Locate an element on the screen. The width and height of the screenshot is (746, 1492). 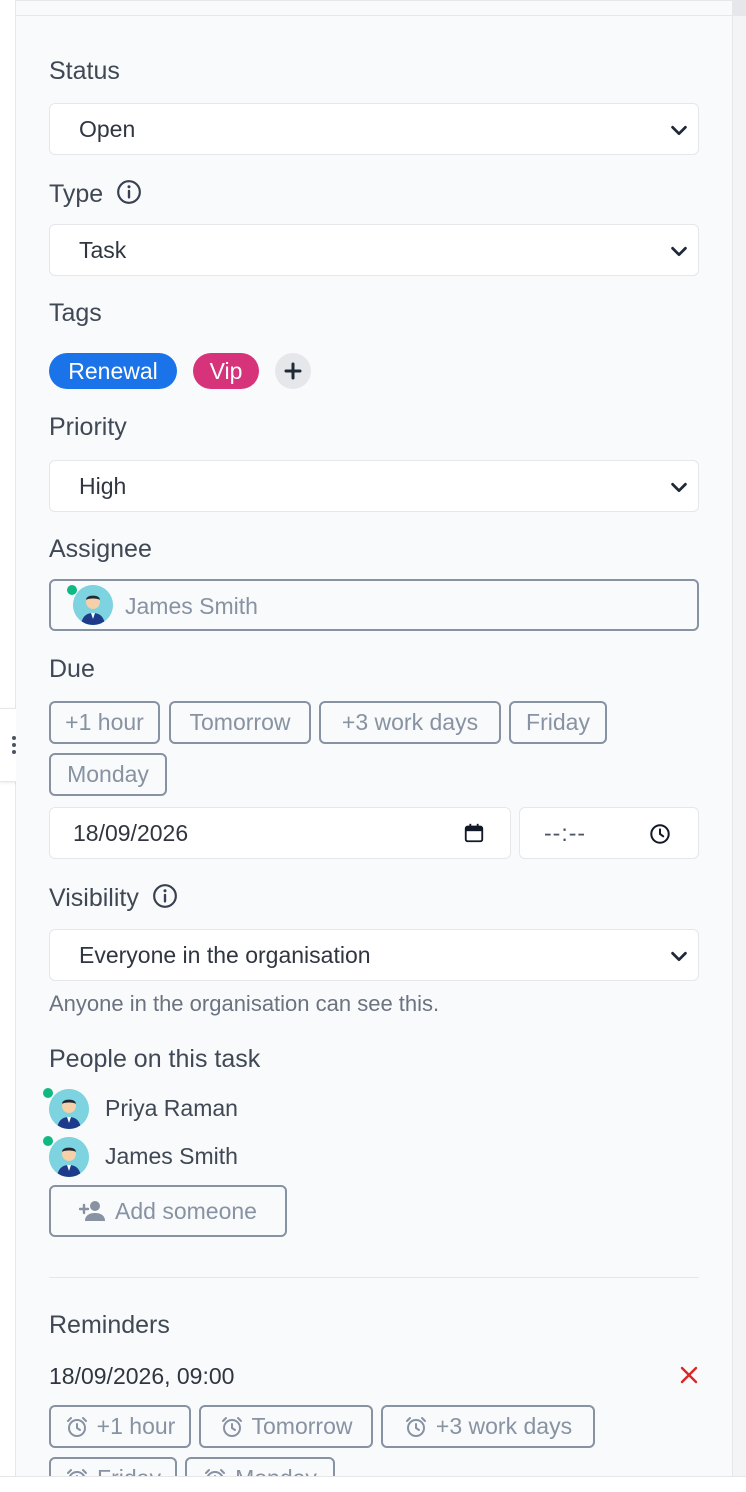
type-label-row: Type is located at coordinates (95, 194).